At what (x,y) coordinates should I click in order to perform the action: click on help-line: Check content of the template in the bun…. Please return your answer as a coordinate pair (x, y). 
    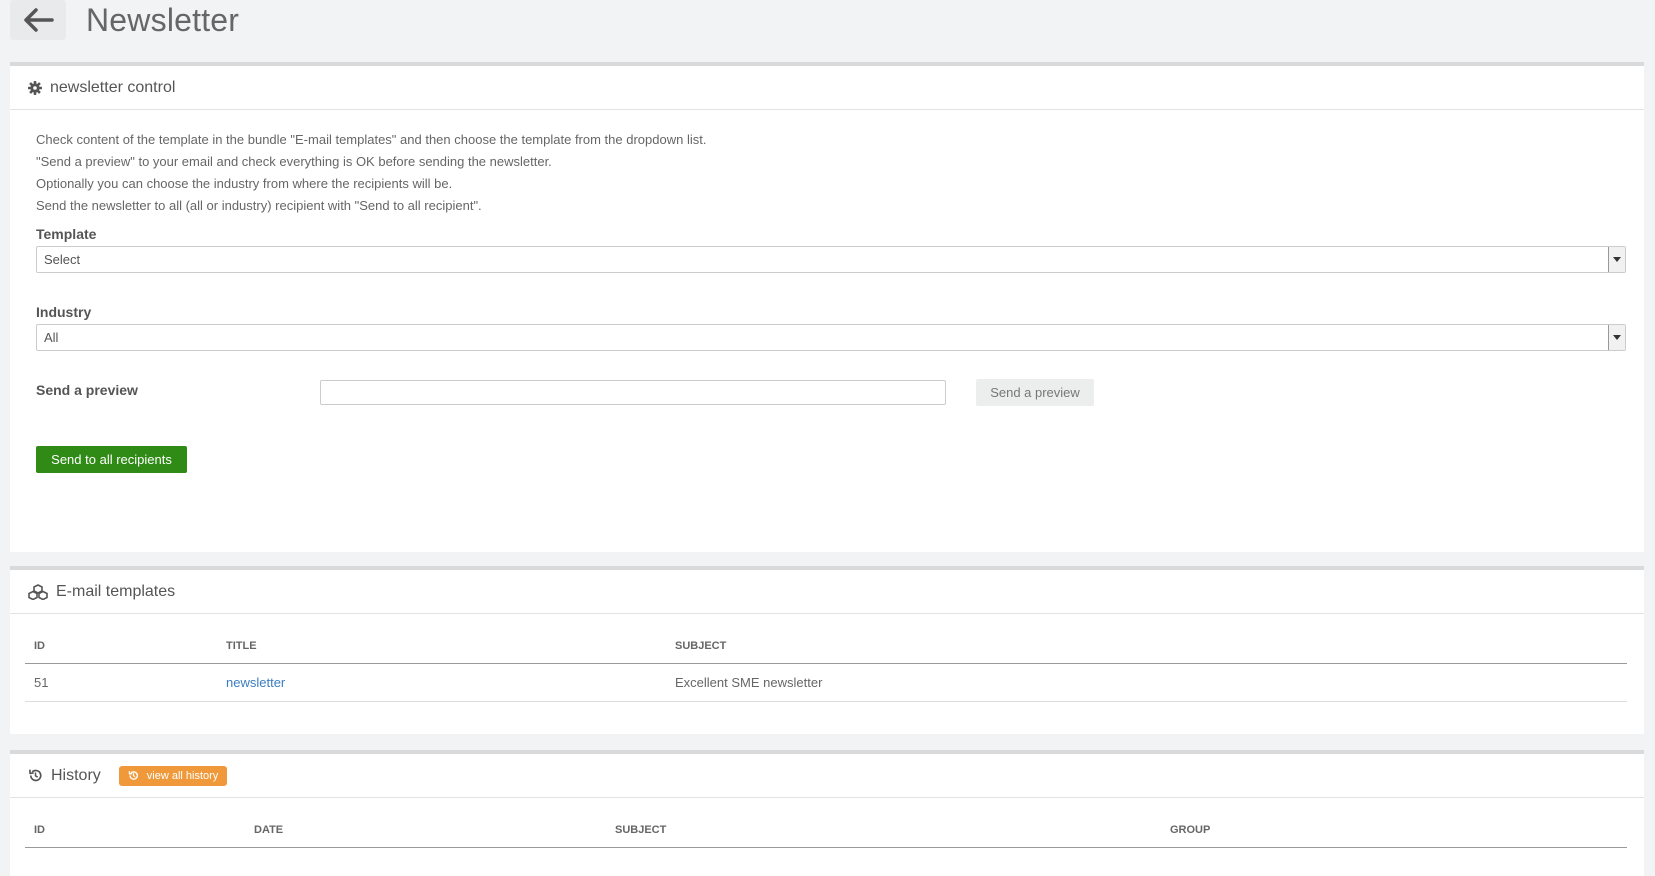
    Looking at the image, I should click on (371, 139).